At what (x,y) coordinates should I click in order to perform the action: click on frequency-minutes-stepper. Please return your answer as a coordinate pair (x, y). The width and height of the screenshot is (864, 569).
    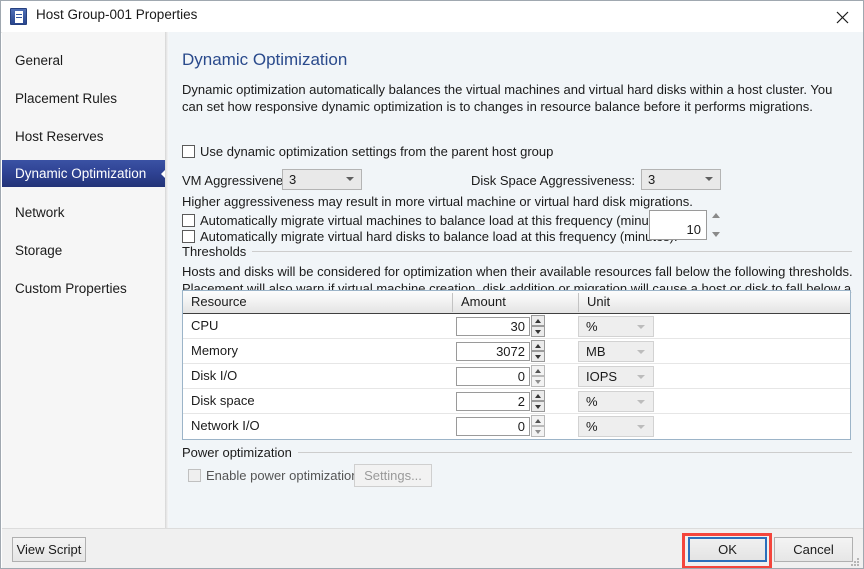
    Looking at the image, I should click on (716, 225).